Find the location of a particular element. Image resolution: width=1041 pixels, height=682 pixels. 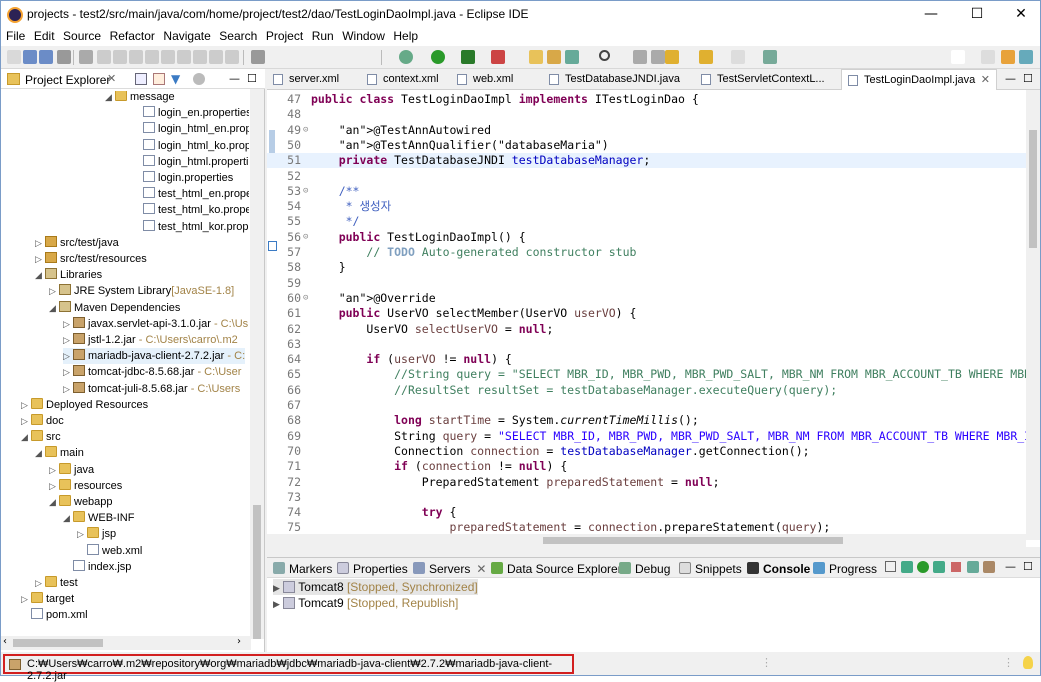

run-icon is located at coordinates (438, 57).